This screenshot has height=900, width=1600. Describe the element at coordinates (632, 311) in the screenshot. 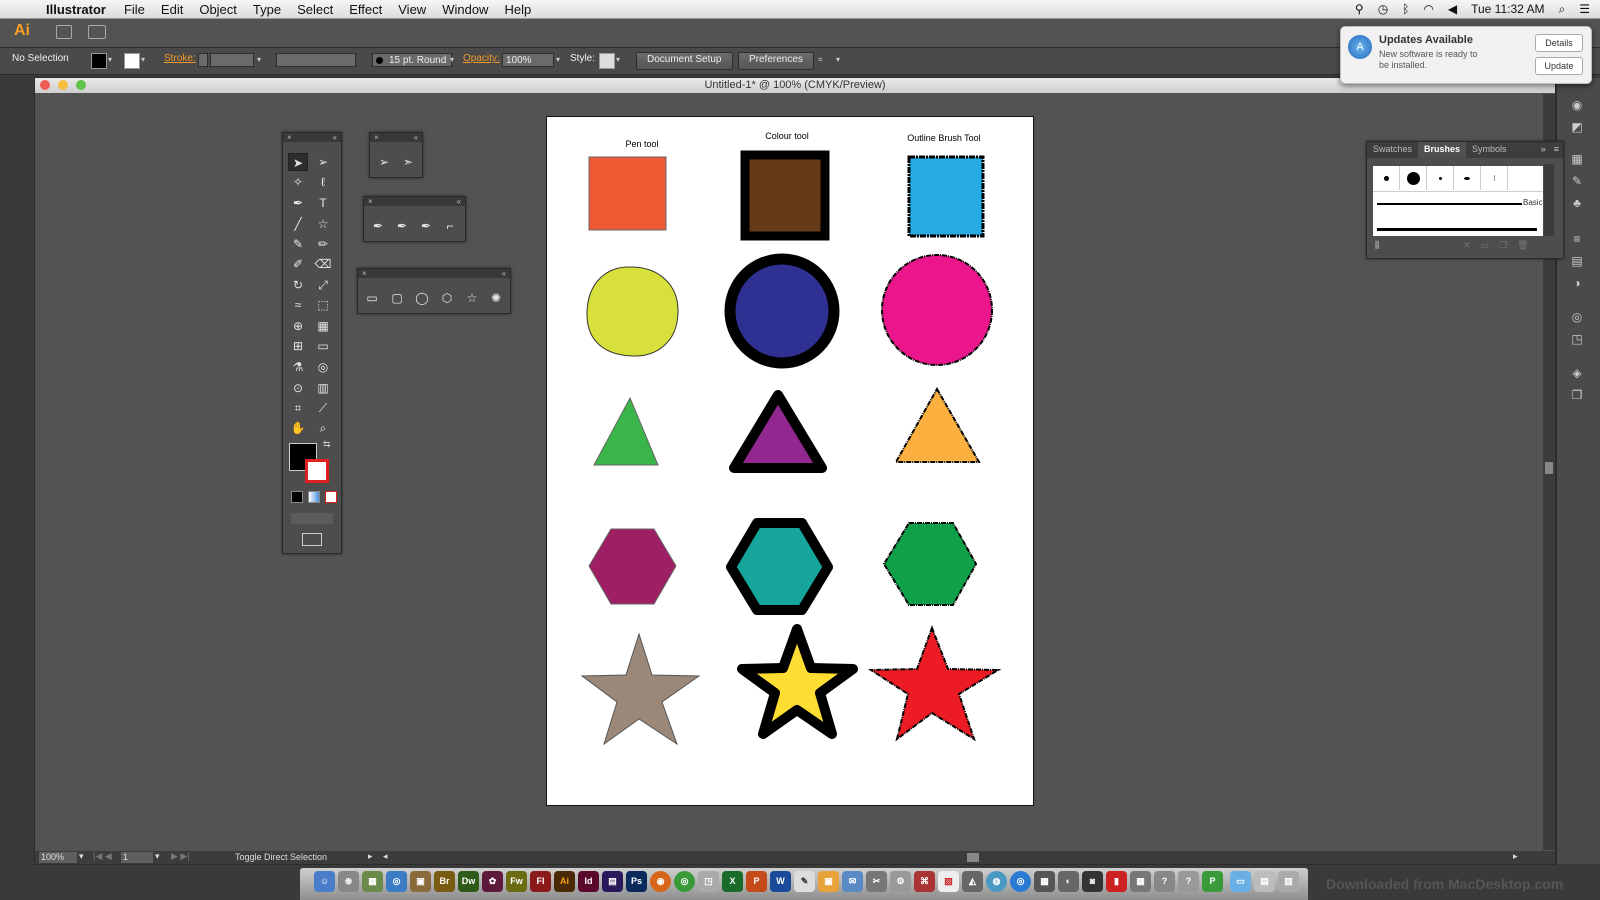

I see `yellow-circle` at that location.